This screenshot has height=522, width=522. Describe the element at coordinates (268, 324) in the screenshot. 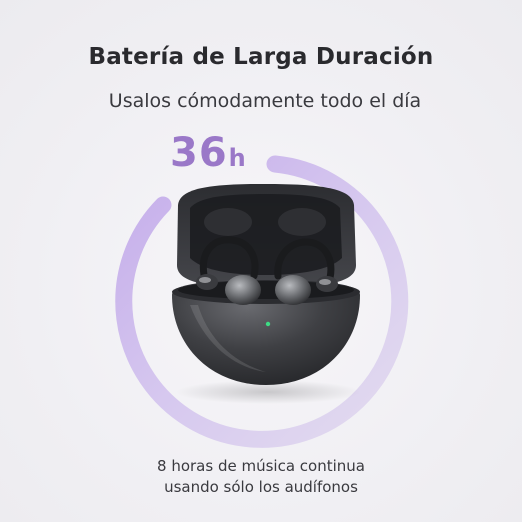

I see `status-led` at that location.